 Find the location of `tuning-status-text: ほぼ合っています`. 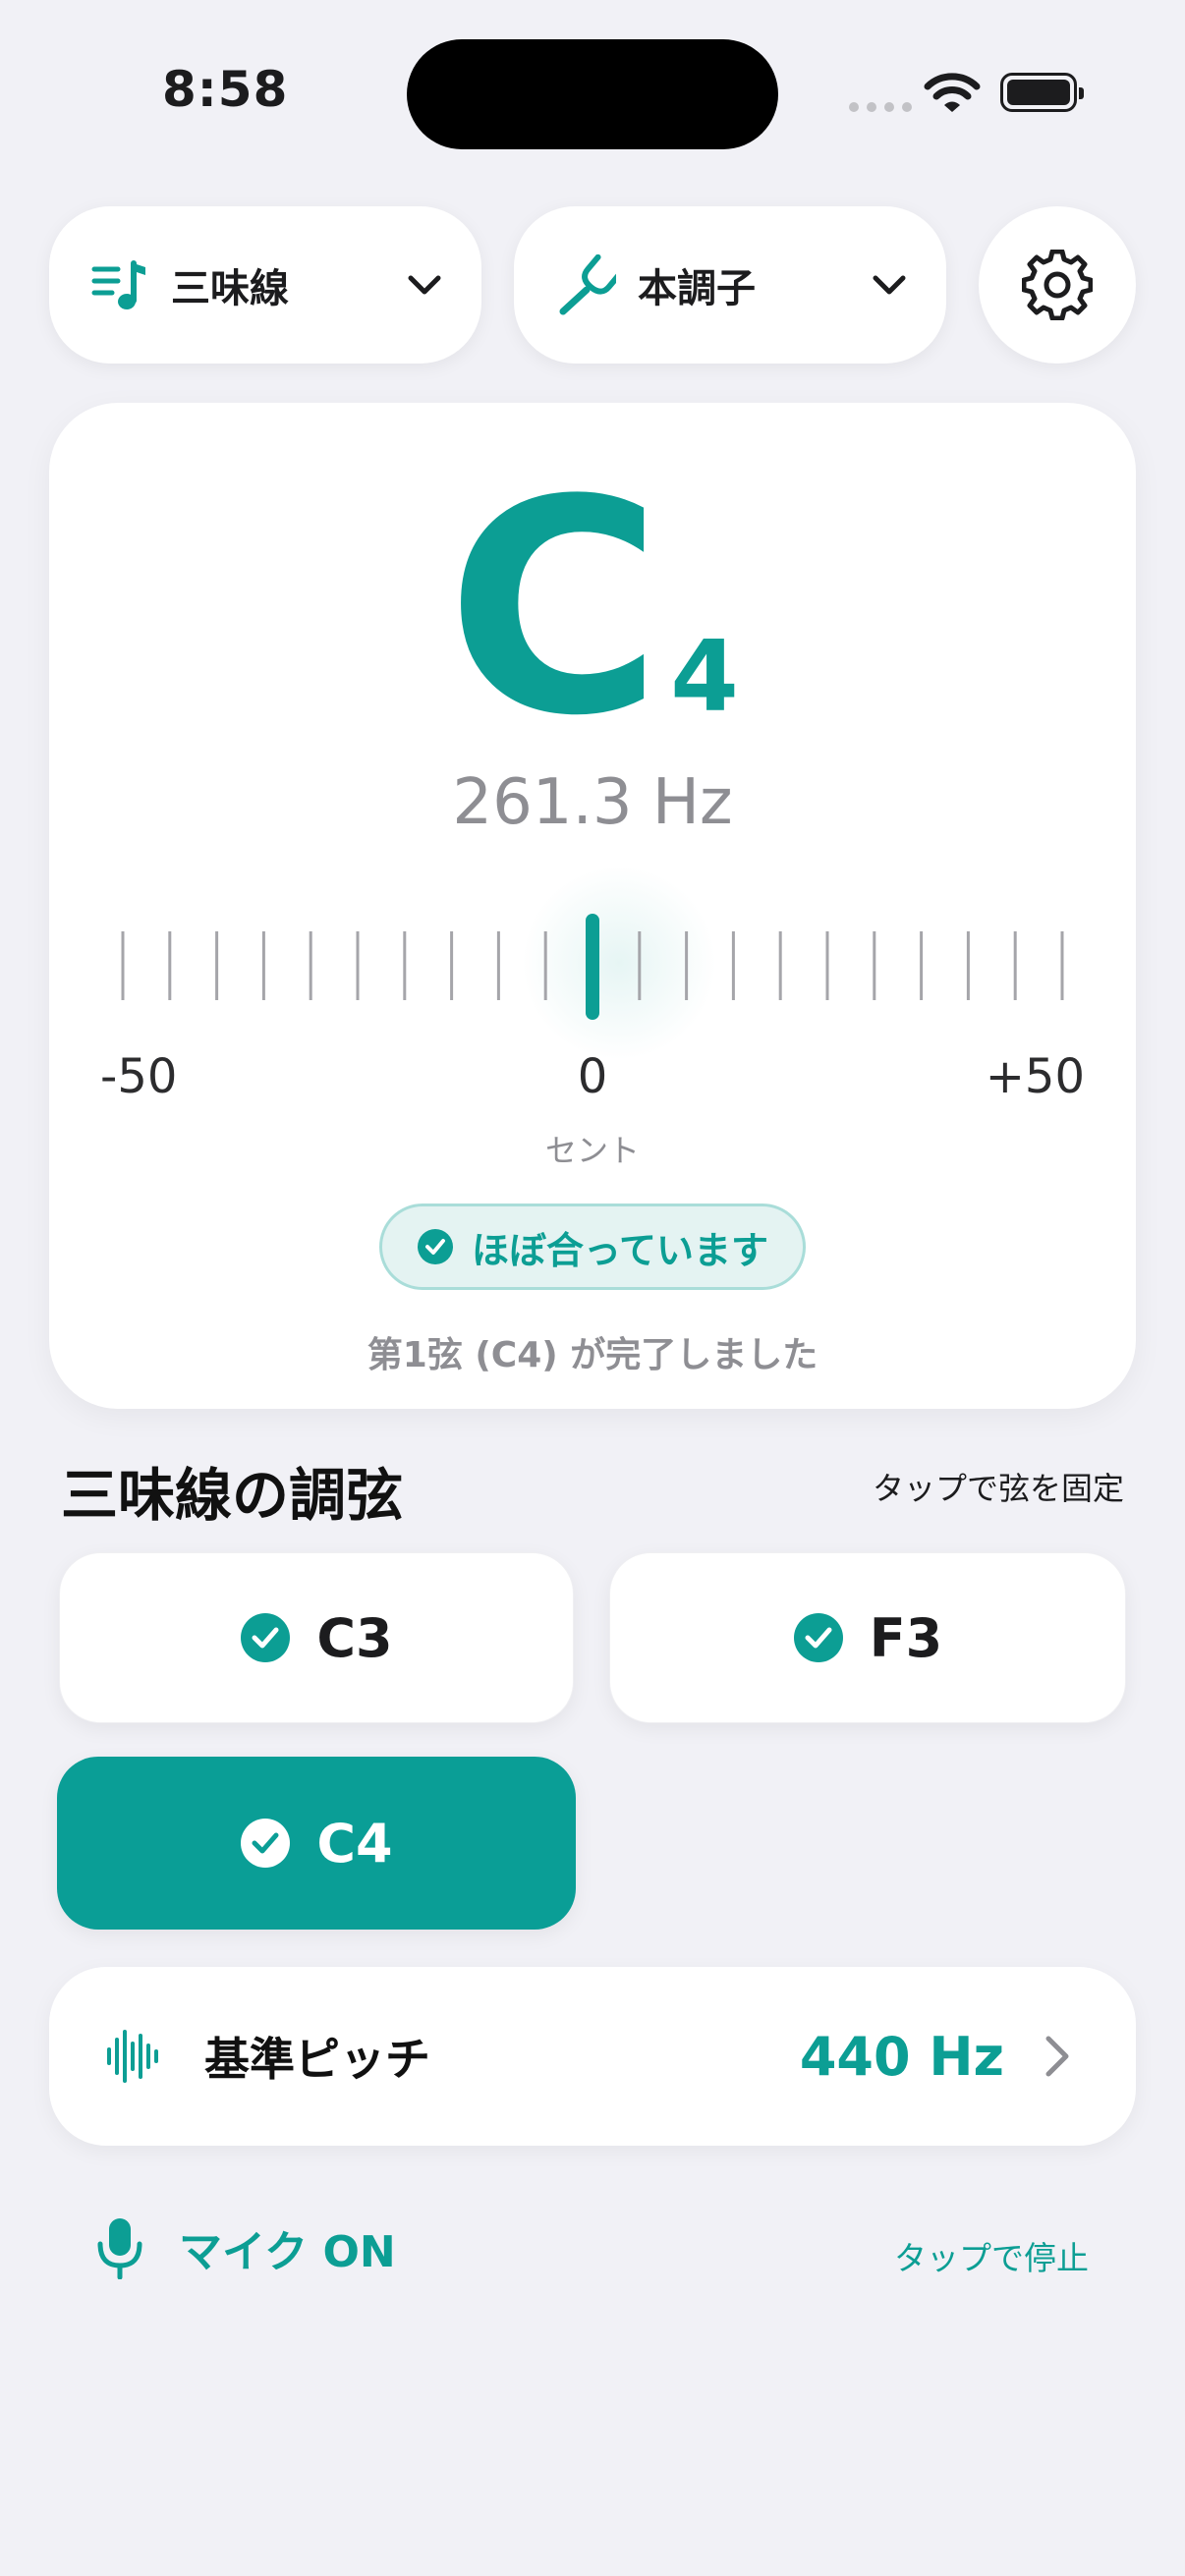

tuning-status-text: ほぼ合っています is located at coordinates (620, 1250).